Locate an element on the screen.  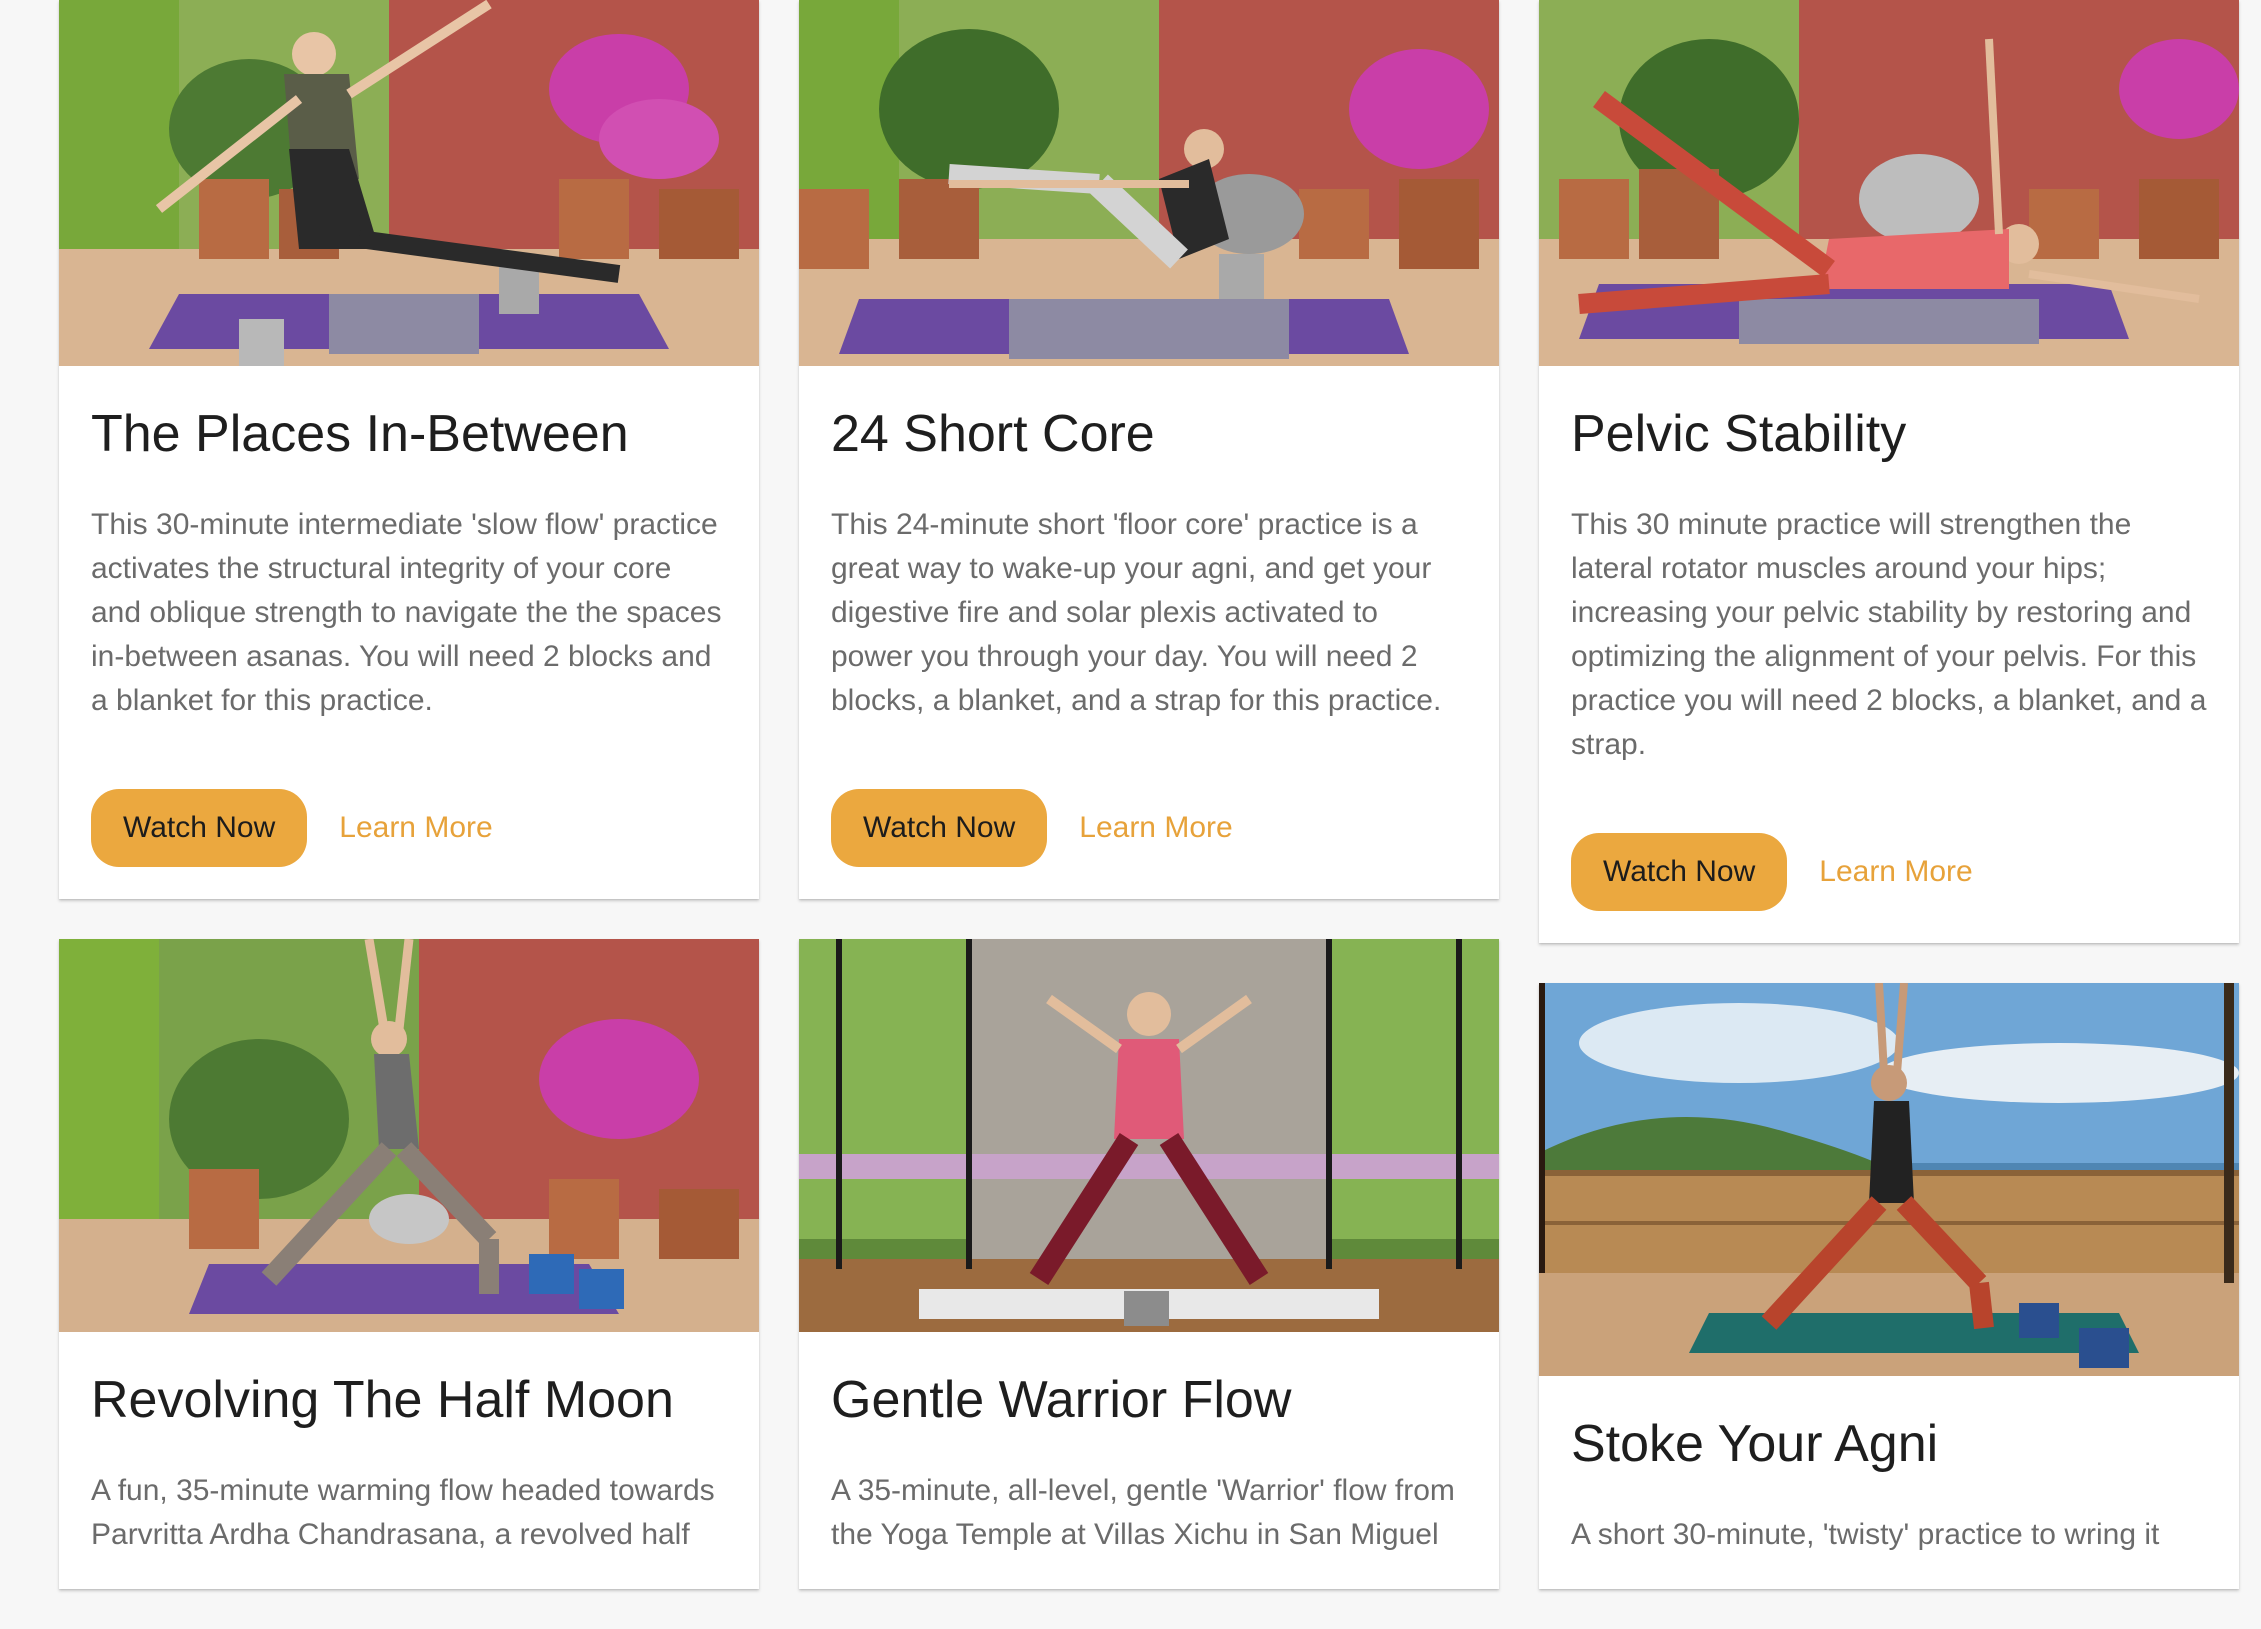
card-title: Stoke Your Agni is located at coordinates (1889, 1444).